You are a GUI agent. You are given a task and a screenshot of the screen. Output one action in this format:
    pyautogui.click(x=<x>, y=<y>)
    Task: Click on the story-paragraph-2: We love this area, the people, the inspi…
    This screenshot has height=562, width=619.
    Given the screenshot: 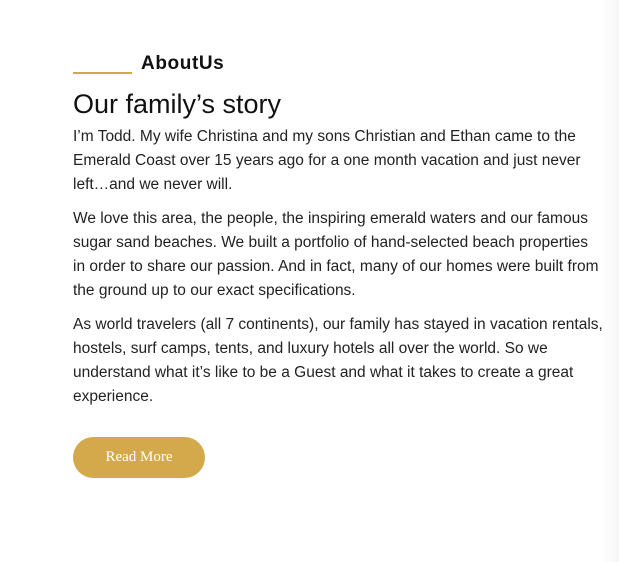 What is the action you would take?
    pyautogui.click(x=336, y=254)
    